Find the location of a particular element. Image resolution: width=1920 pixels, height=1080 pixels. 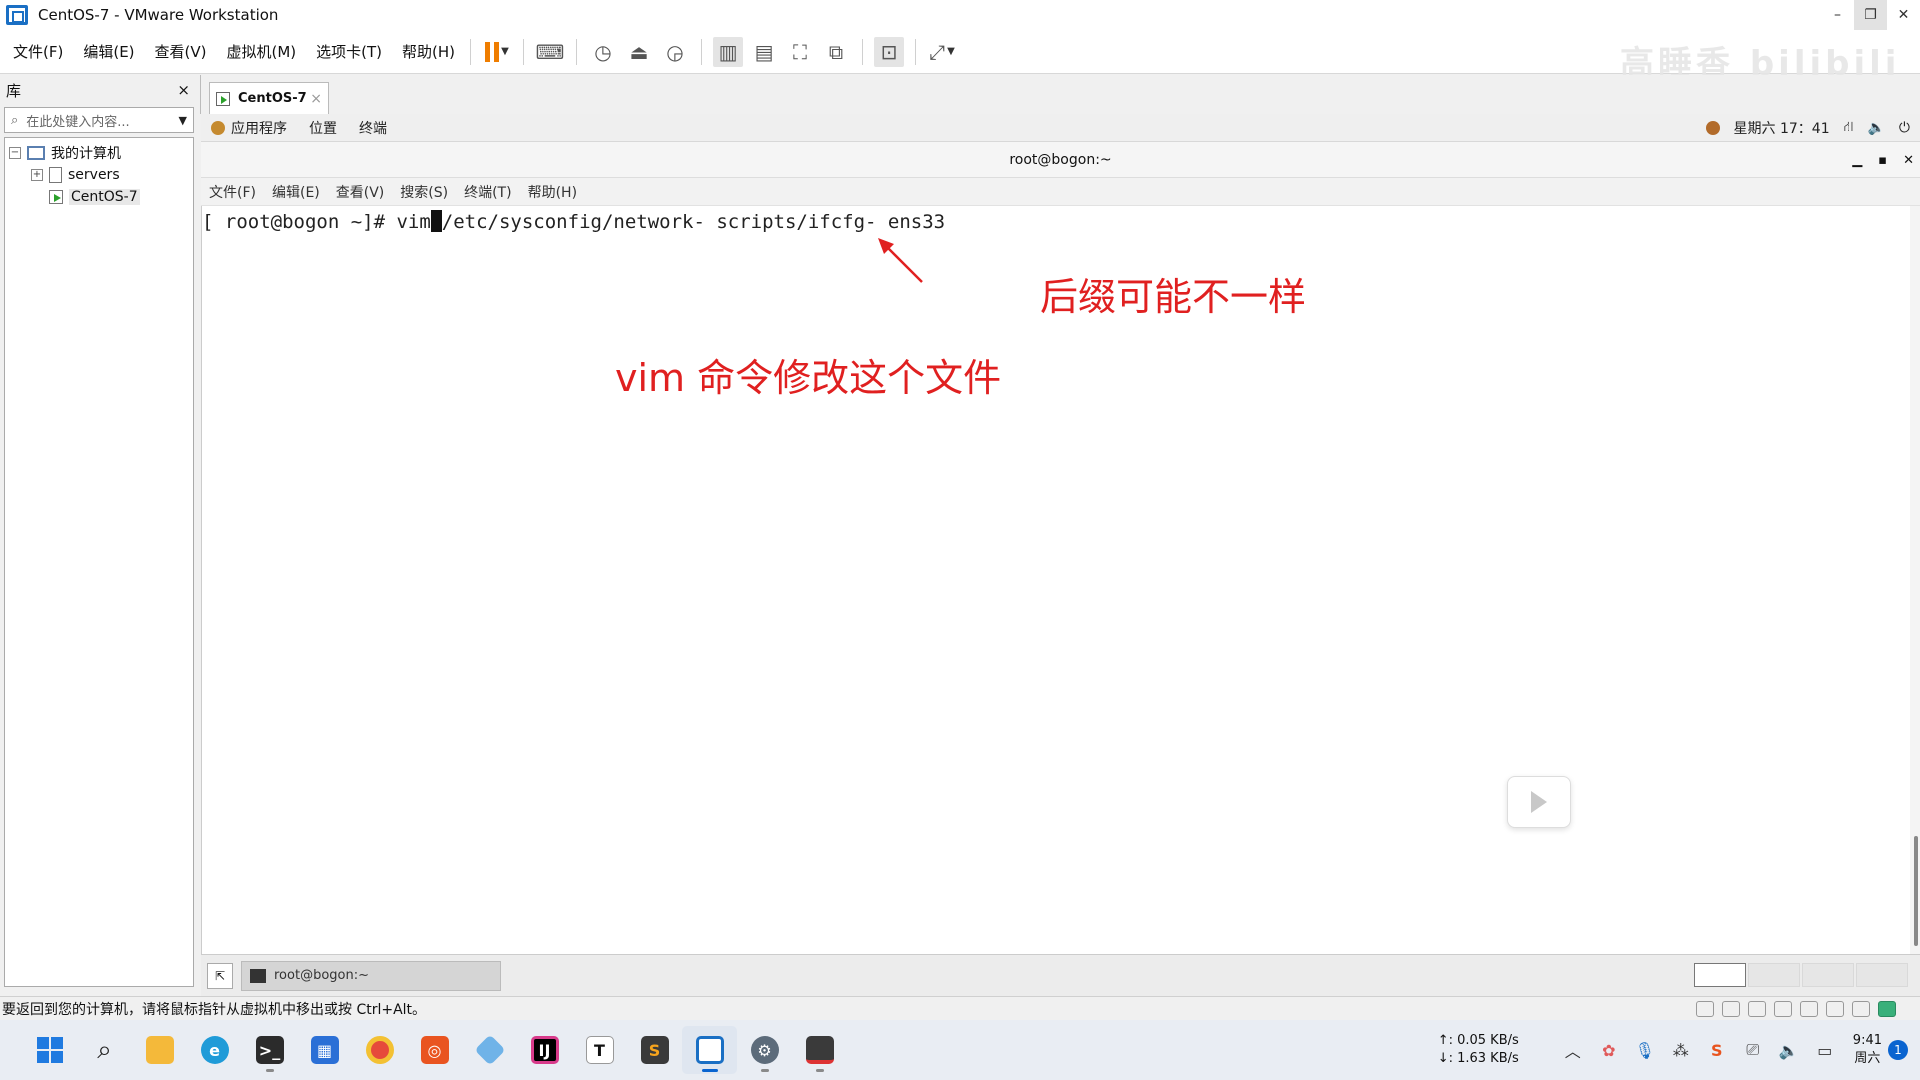

snapshot-manager-button: ◶ is located at coordinates (675, 52).